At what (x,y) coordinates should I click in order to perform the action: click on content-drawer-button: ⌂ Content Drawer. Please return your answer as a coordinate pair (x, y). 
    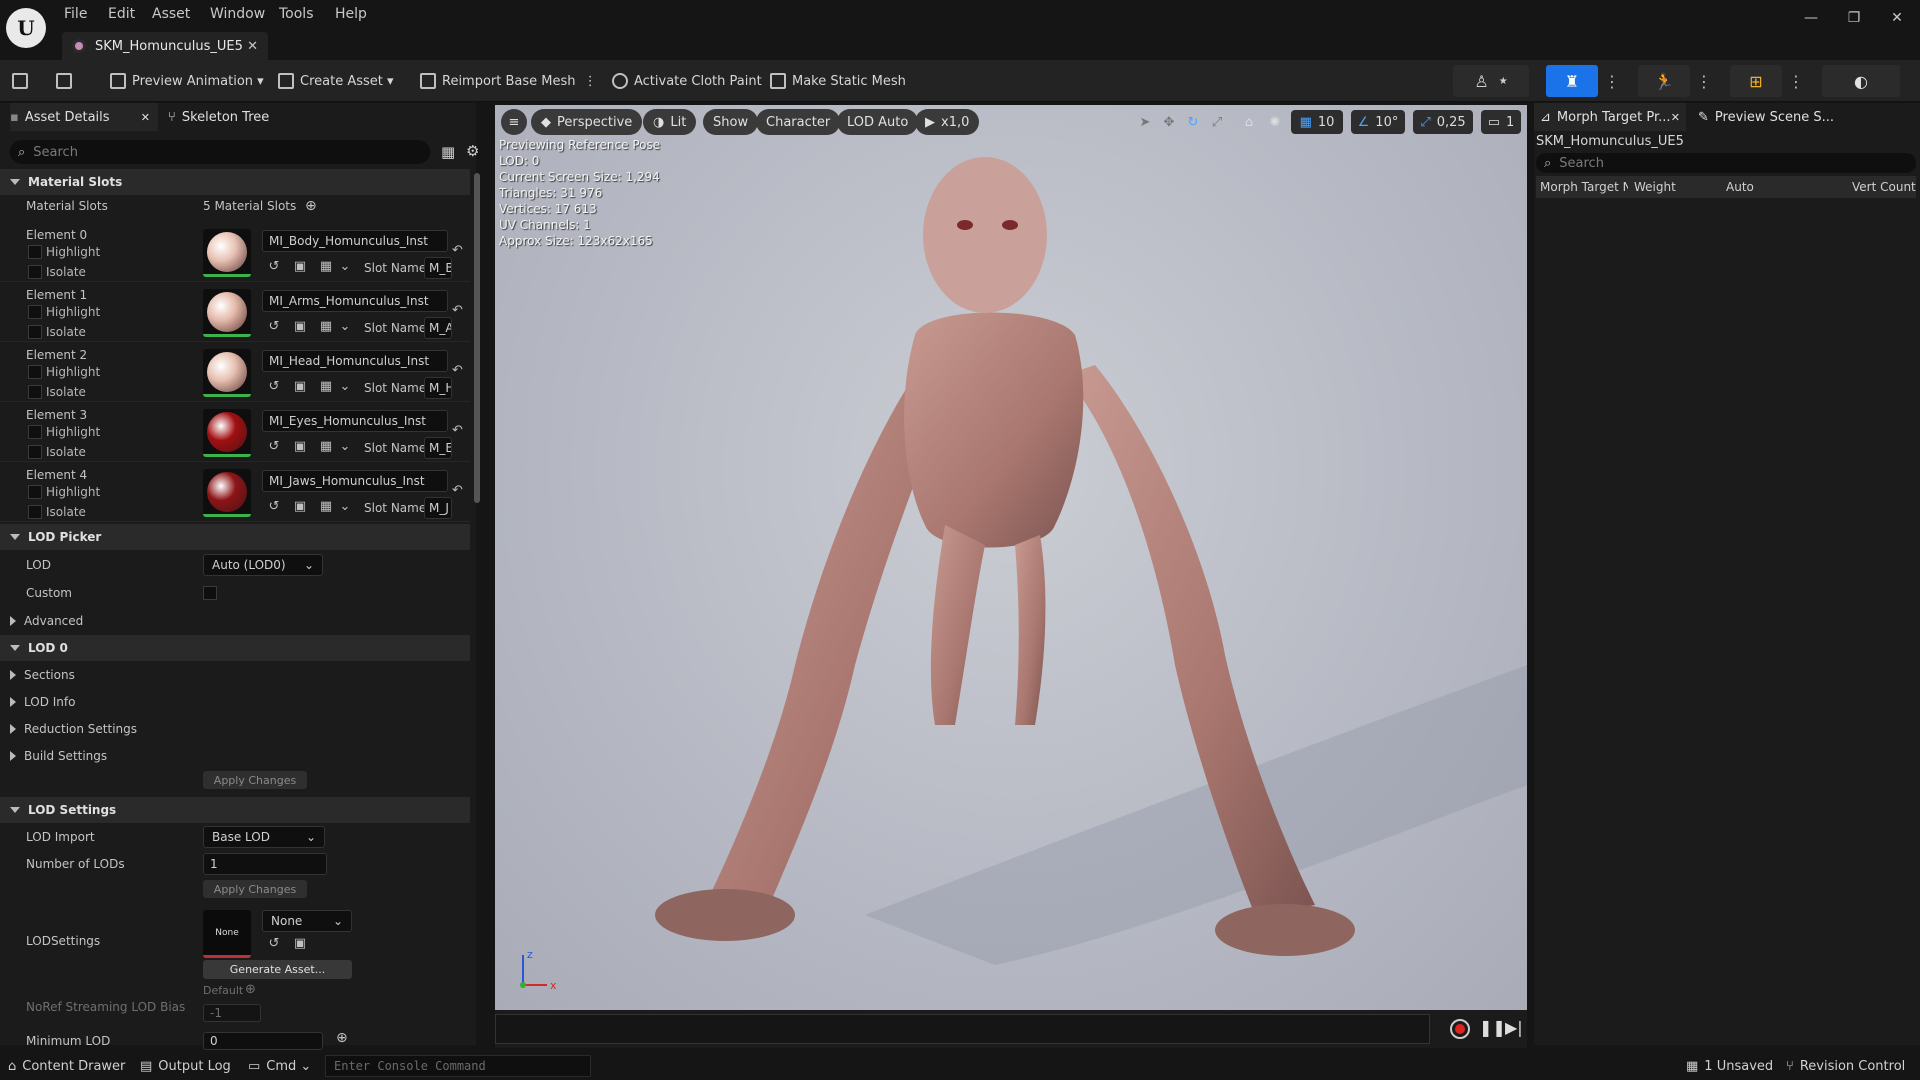
    Looking at the image, I should click on (66, 1066).